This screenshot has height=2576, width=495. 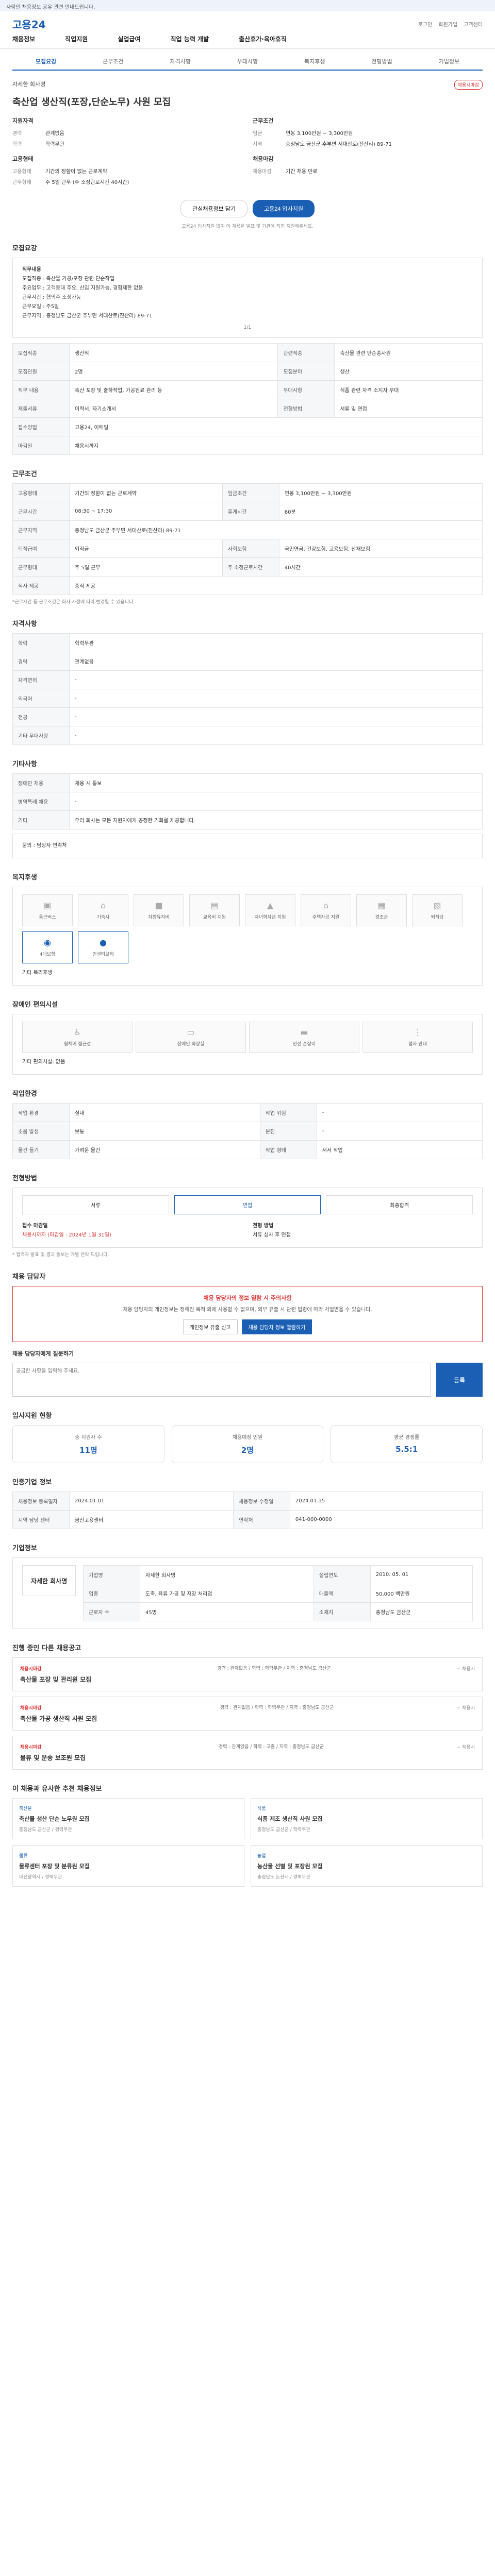 I want to click on coin-icon: ●, so click(x=103, y=942).